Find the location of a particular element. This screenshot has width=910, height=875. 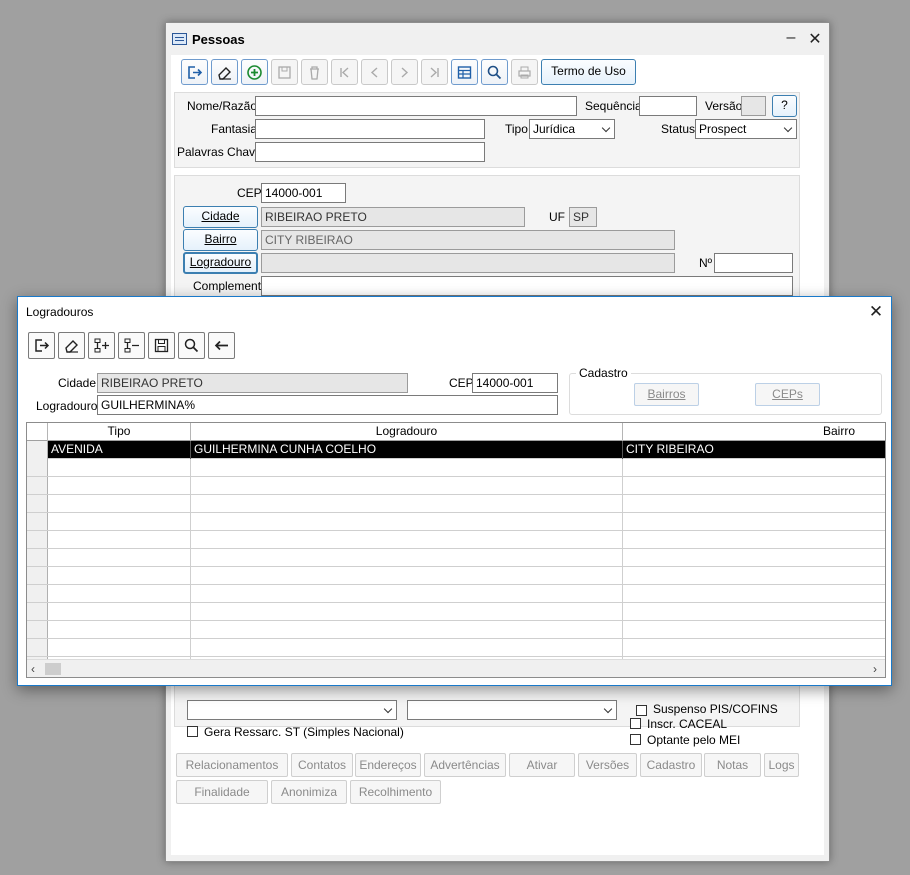

next-icon is located at coordinates (405, 72).